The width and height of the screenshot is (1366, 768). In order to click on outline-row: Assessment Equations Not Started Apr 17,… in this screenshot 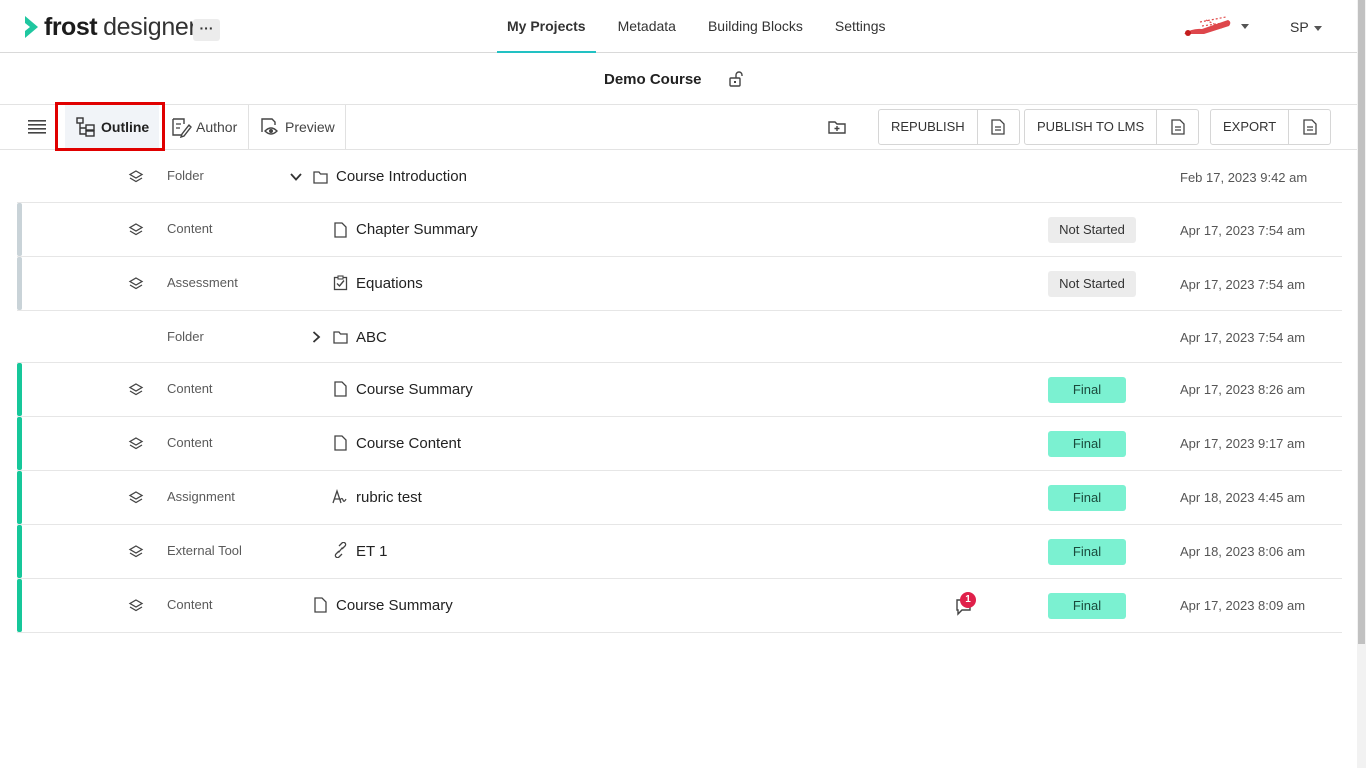, I will do `click(679, 284)`.